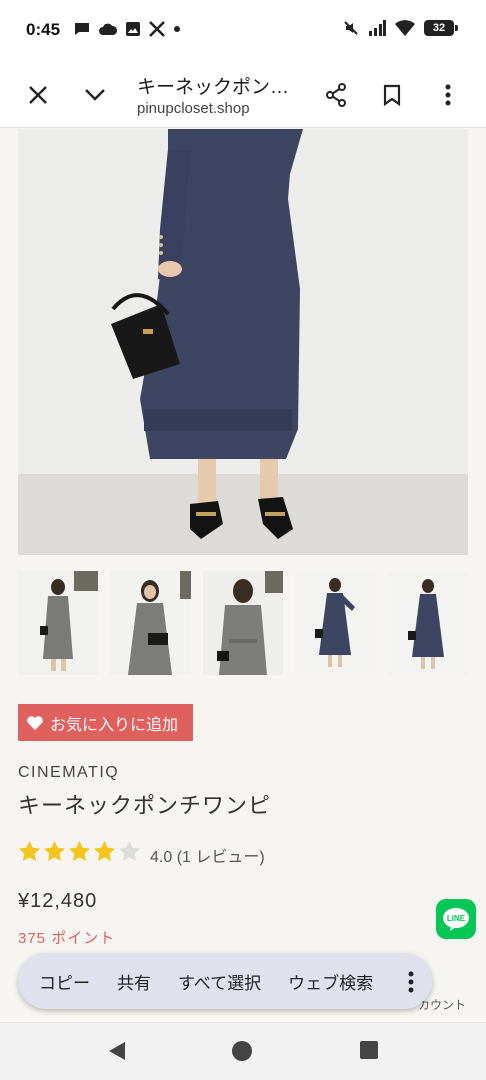  What do you see at coordinates (330, 981) in the screenshot?
I see `web-search-menu-item: ウェブ検索` at bounding box center [330, 981].